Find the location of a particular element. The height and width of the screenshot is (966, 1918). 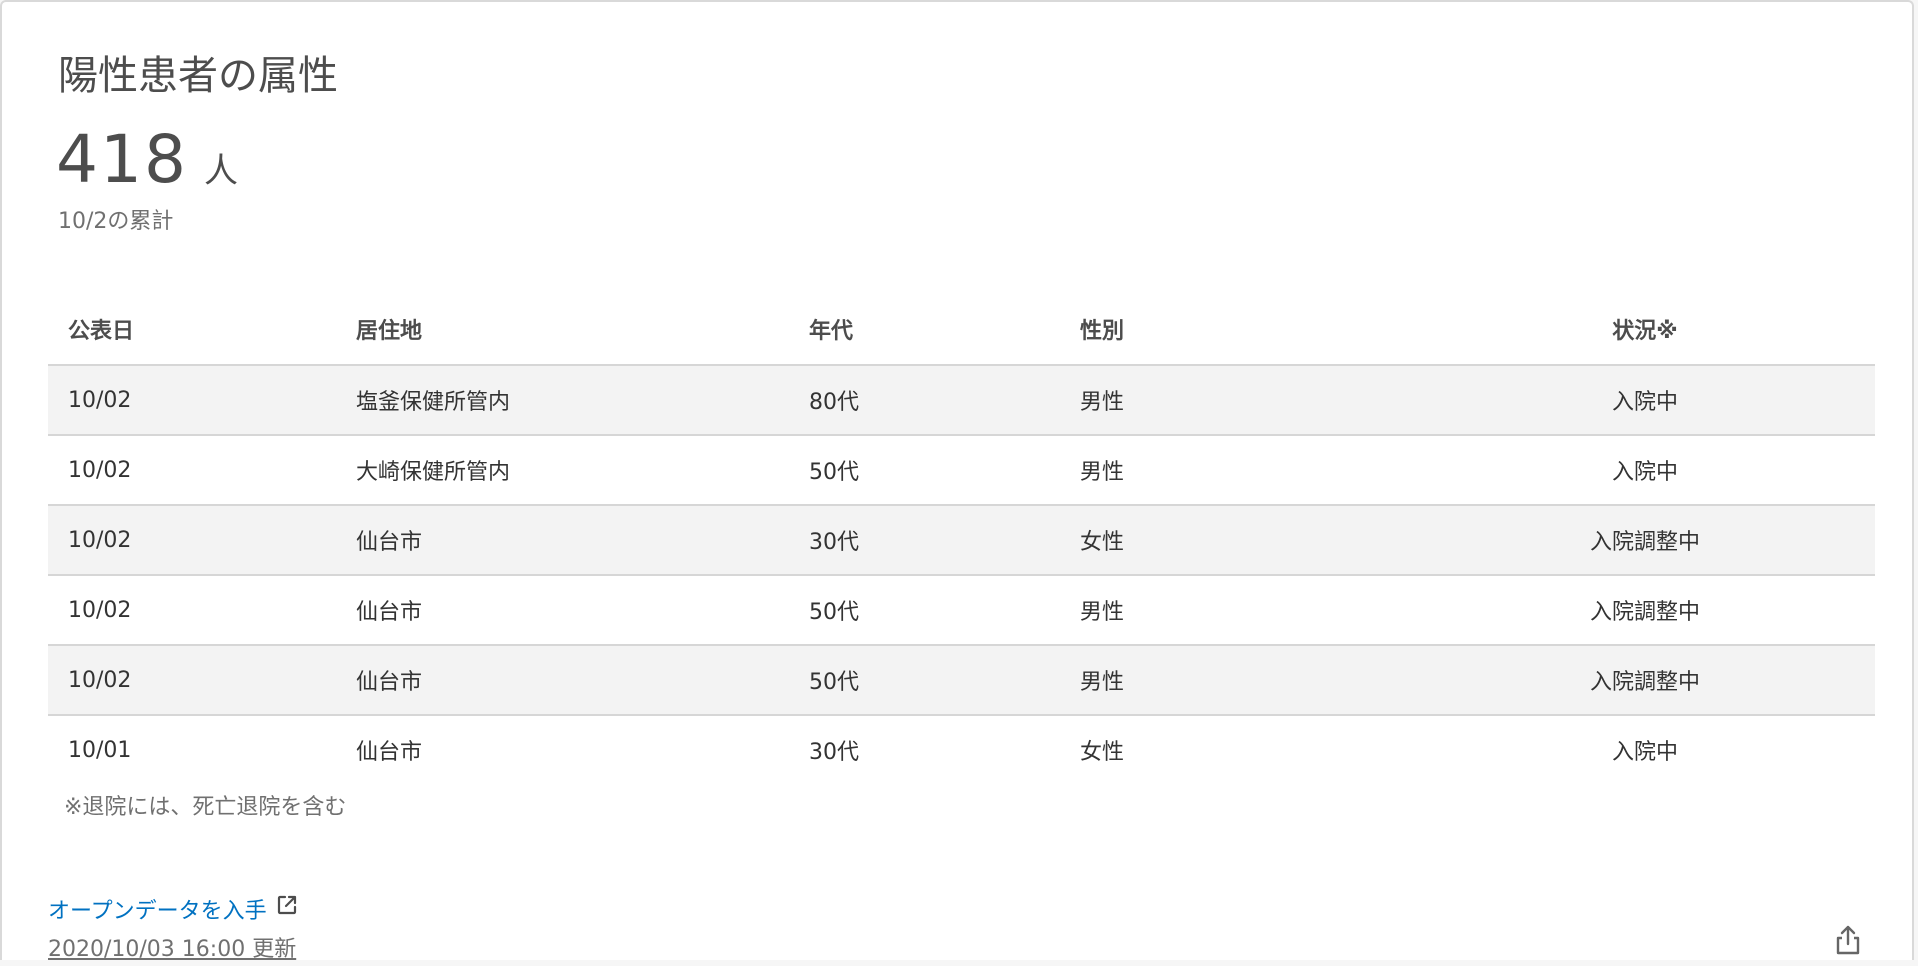

status-footnote: ※退院には、死亡退院を含む is located at coordinates (205, 807).